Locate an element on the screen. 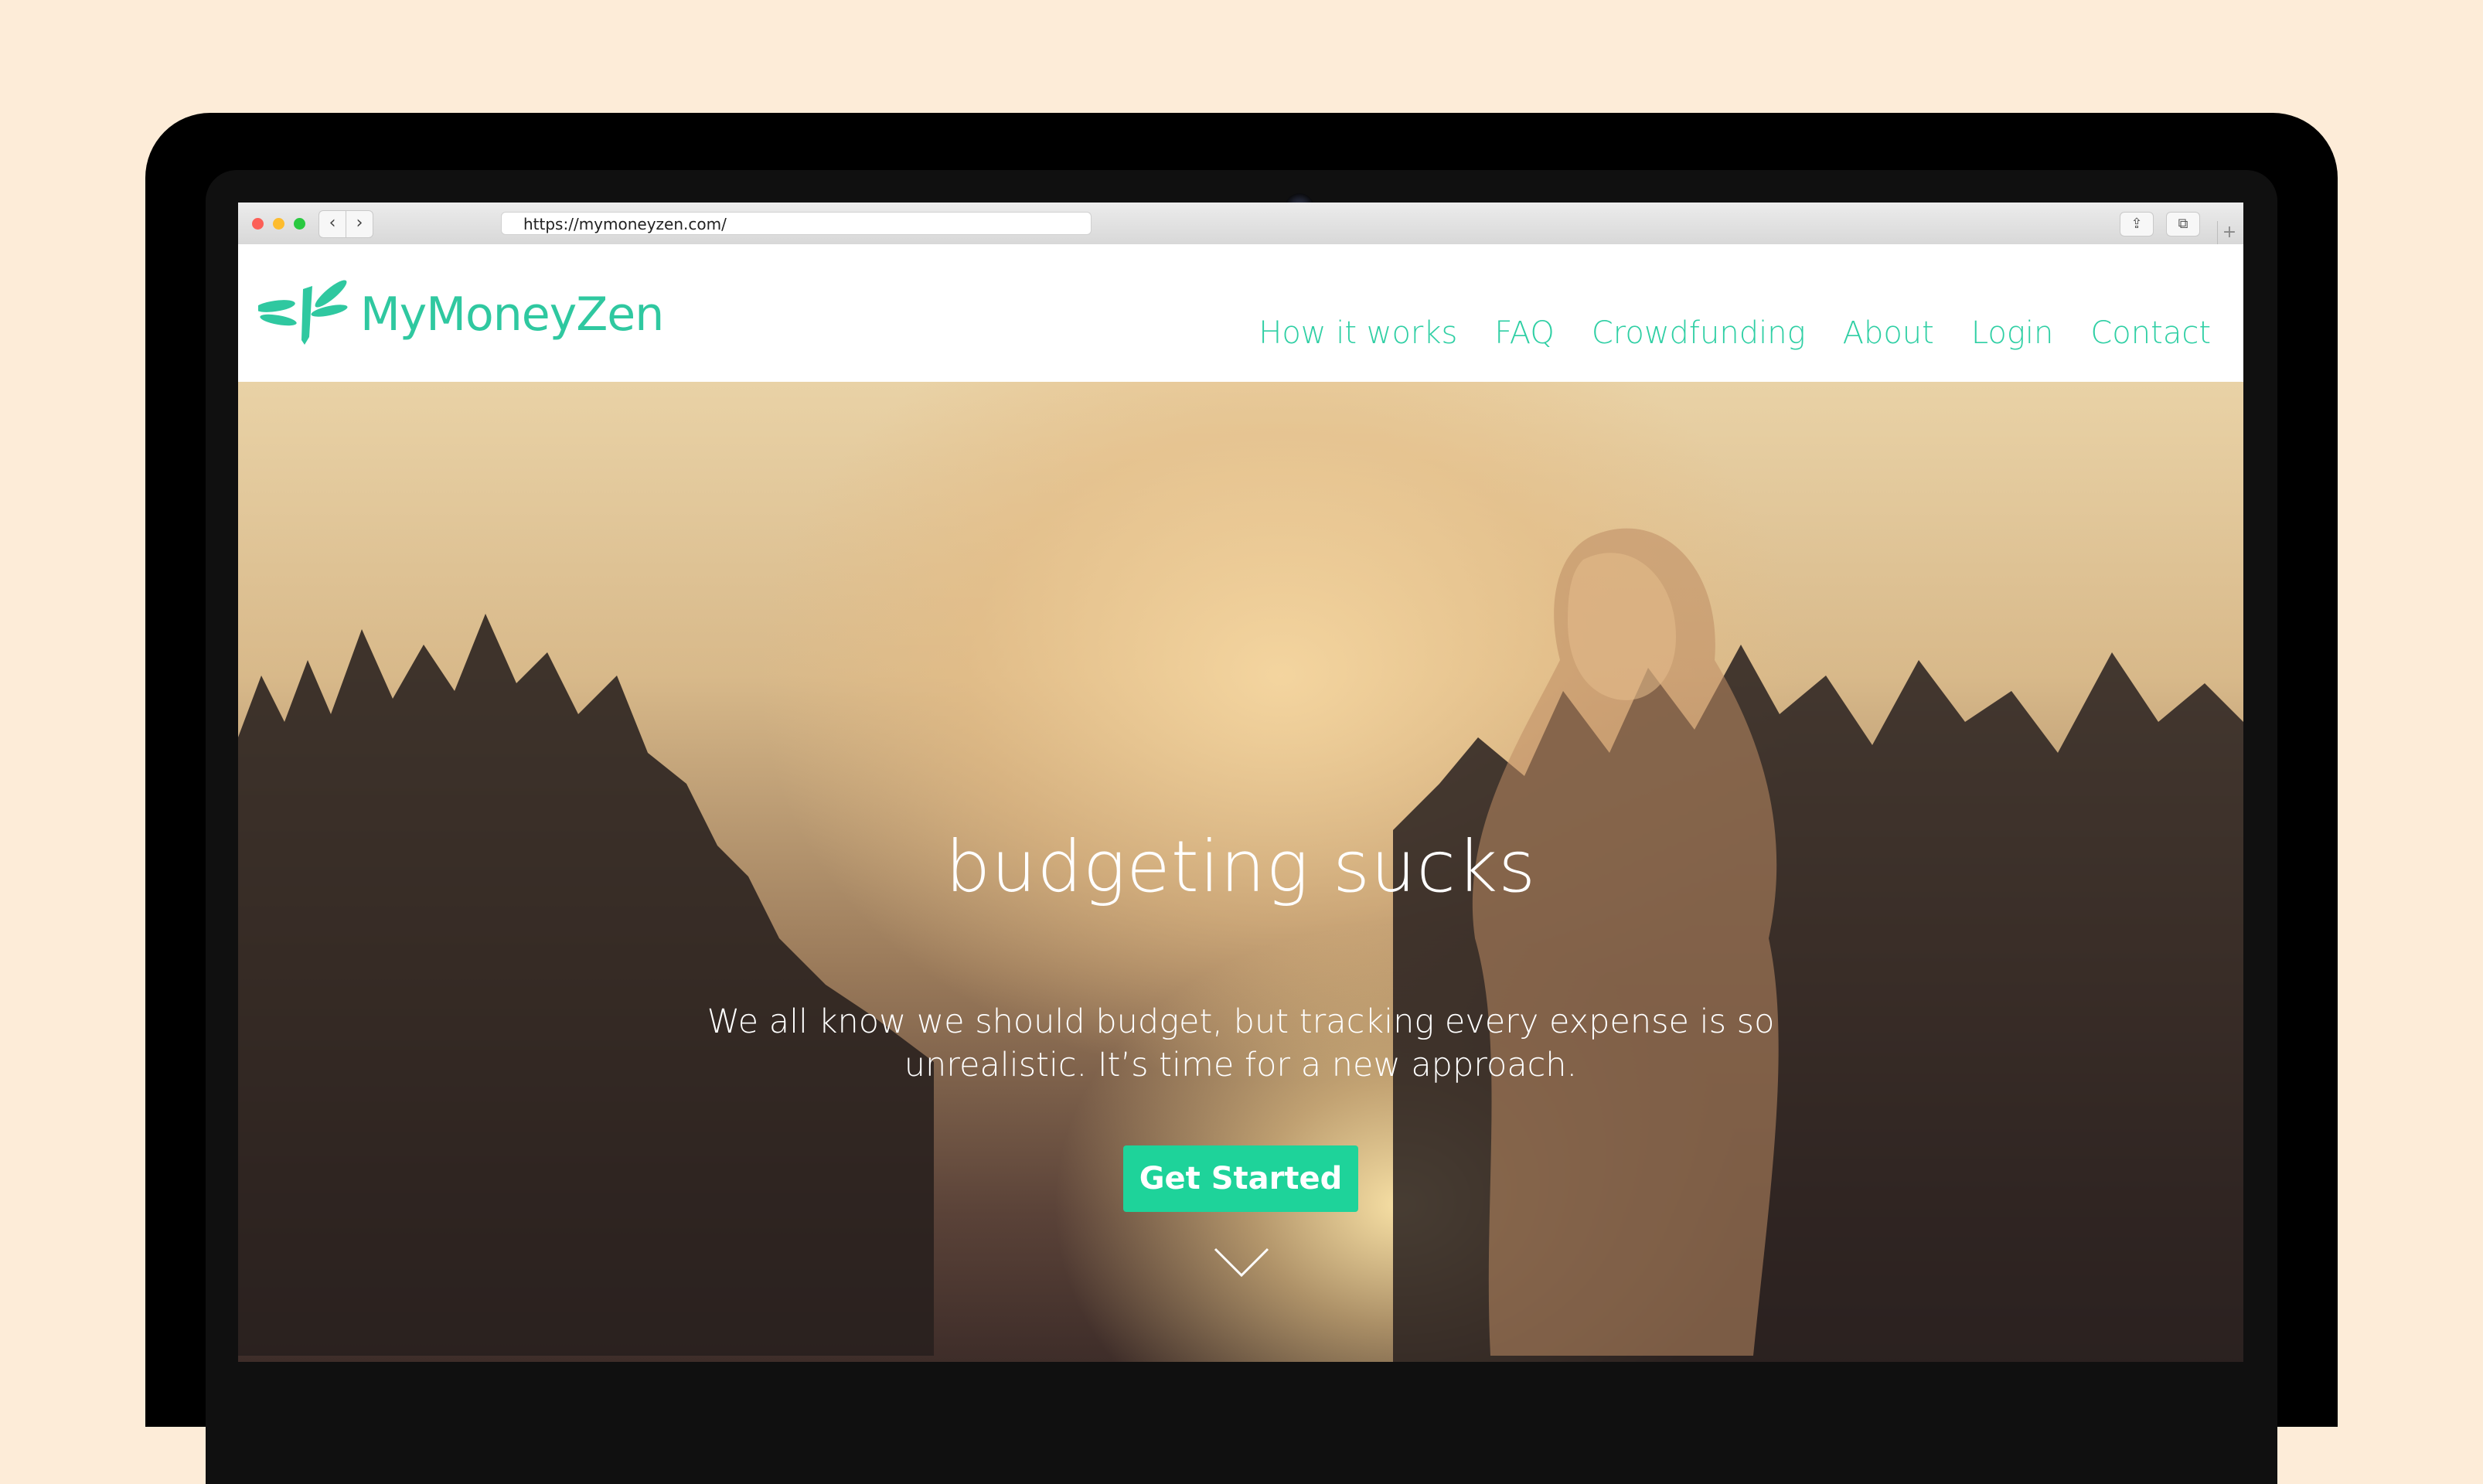 This screenshot has height=1484, width=2483. woman-figure-image is located at coordinates (1625, 942).